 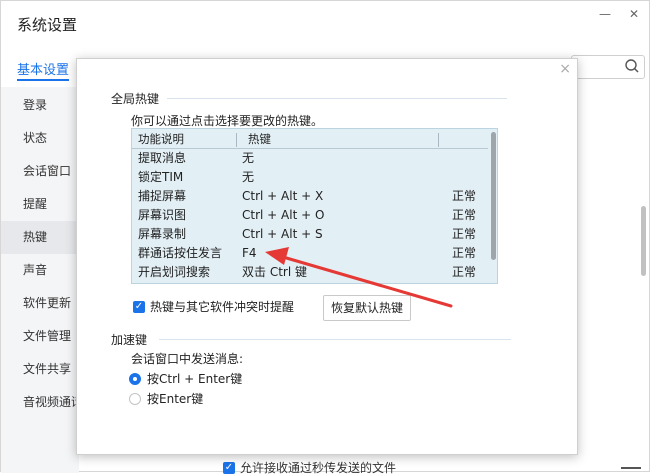 I want to click on hotkey-hint: 你可以通过点击选择要更改的热键。, so click(x=227, y=121).